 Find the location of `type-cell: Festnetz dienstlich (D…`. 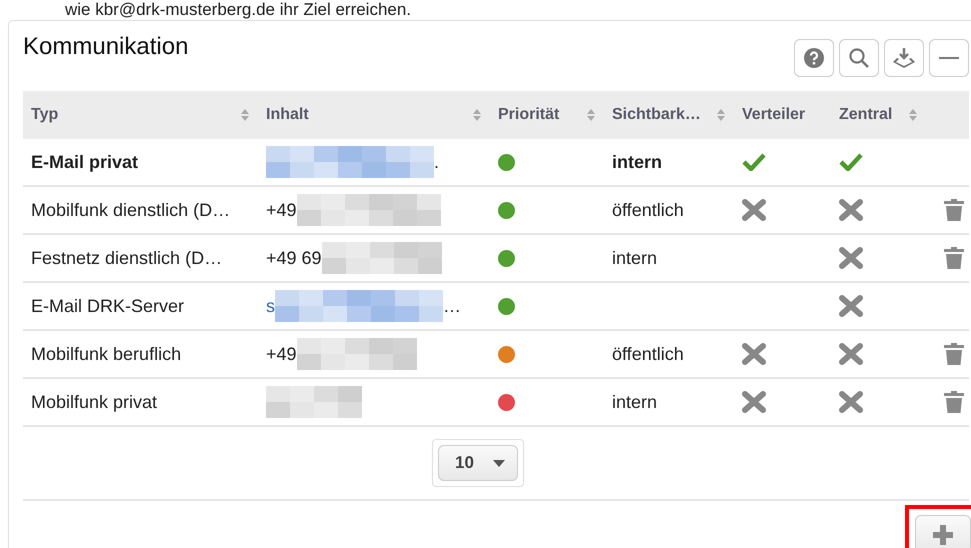

type-cell: Festnetz dienstlich (D… is located at coordinates (126, 258).